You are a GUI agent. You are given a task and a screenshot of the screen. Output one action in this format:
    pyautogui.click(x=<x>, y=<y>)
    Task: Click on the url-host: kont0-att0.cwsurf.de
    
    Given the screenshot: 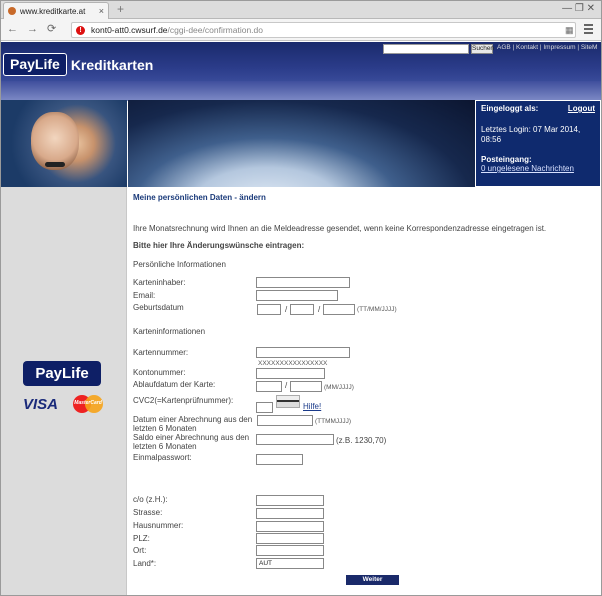 What is the action you would take?
    pyautogui.click(x=129, y=30)
    